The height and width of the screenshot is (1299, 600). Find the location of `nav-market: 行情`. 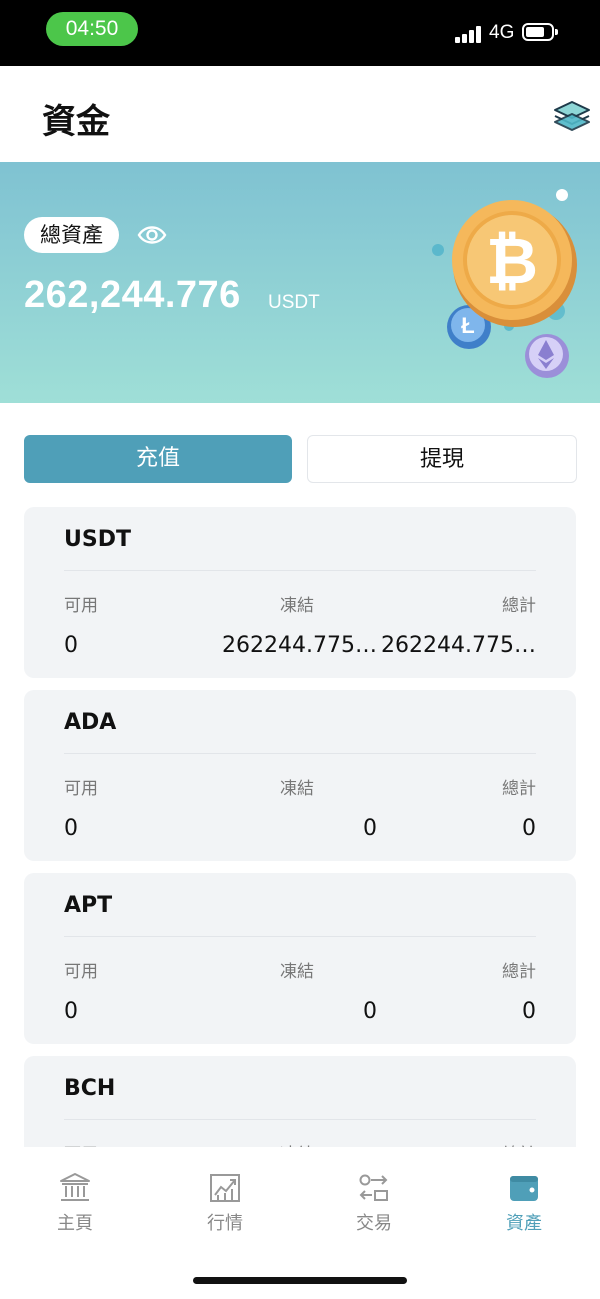

nav-market: 行情 is located at coordinates (225, 1203).